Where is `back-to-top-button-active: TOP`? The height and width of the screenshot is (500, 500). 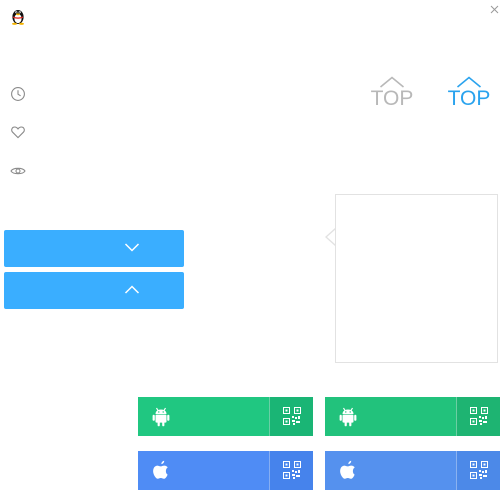 back-to-top-button-active: TOP is located at coordinates (469, 96).